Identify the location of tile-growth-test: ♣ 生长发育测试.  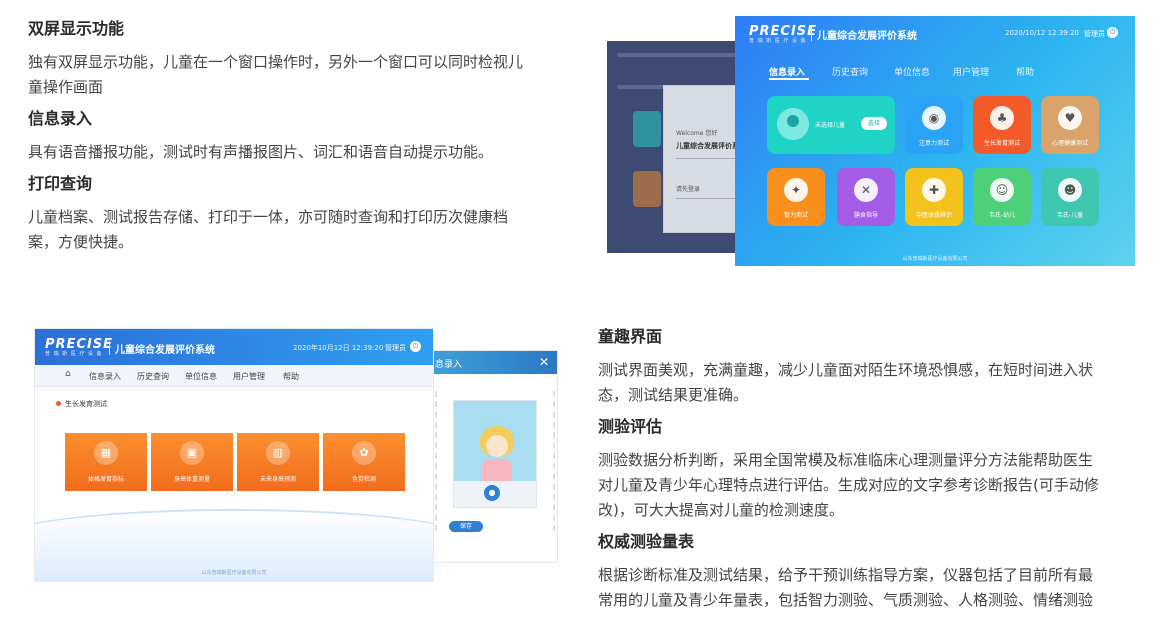
(1002, 125).